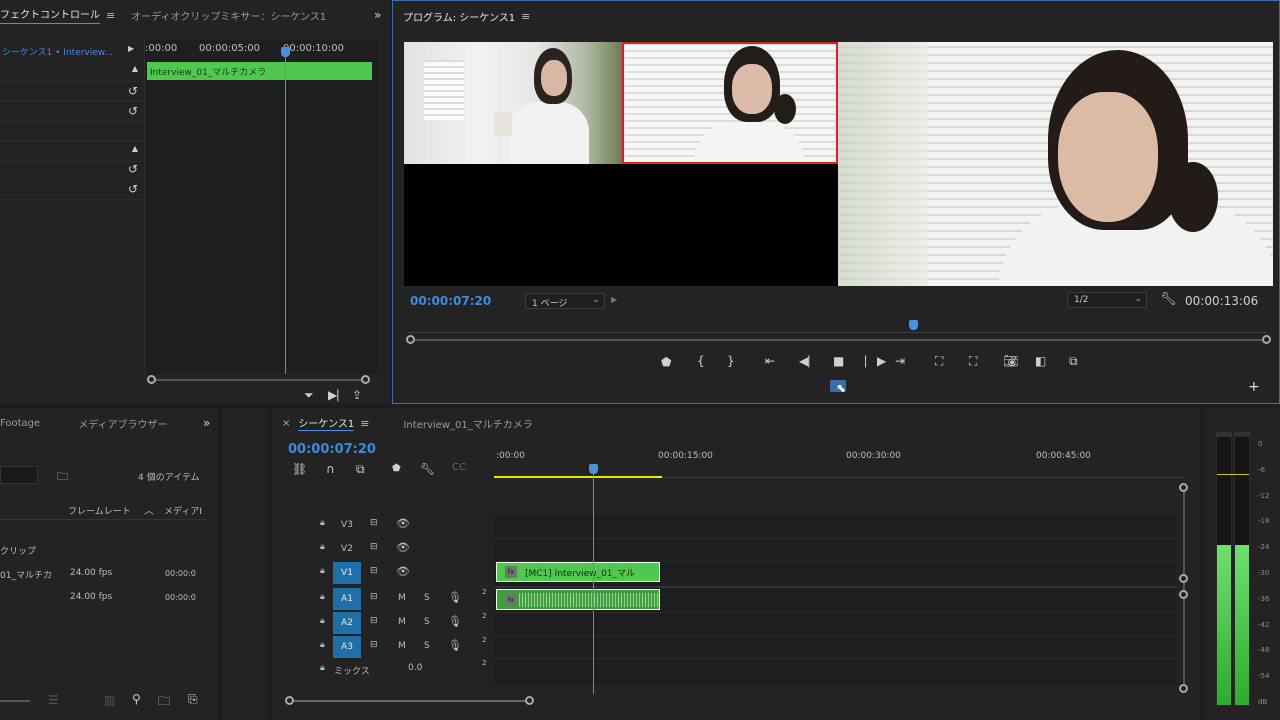 The image size is (1280, 720). What do you see at coordinates (427, 469) in the screenshot?
I see `wrench-icon: 🔧︎` at bounding box center [427, 469].